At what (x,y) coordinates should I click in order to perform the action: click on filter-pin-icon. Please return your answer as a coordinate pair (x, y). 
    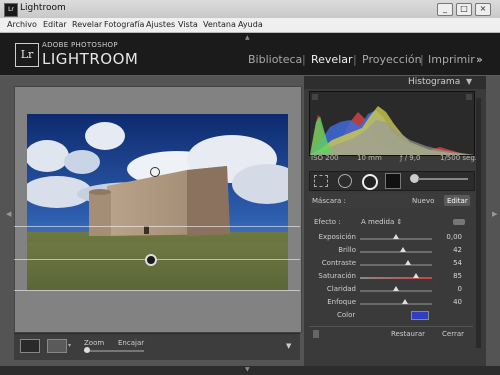
    Looking at the image, I should click on (155, 172).